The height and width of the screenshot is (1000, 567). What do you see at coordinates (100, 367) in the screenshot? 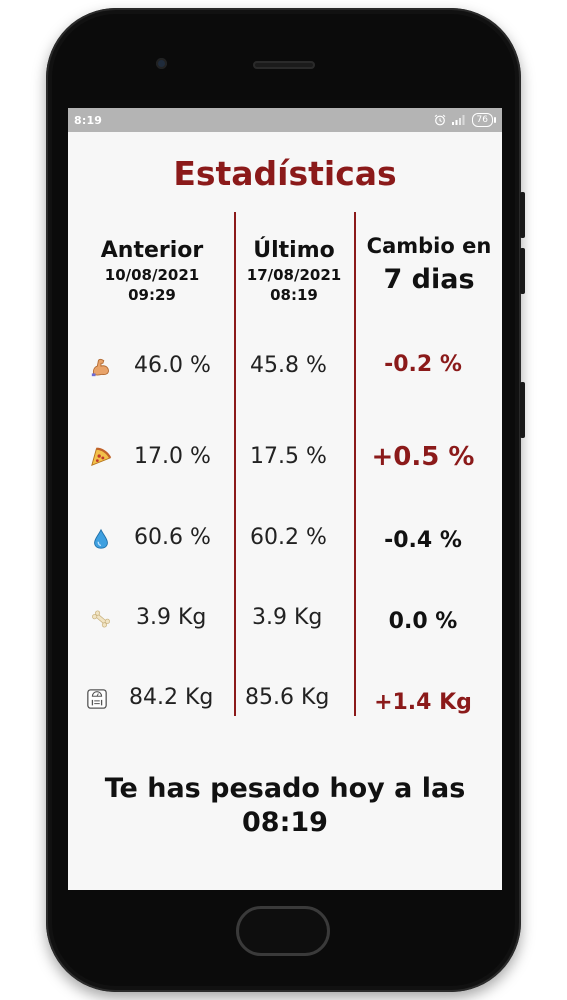
I see `flexed-biceps-icon` at bounding box center [100, 367].